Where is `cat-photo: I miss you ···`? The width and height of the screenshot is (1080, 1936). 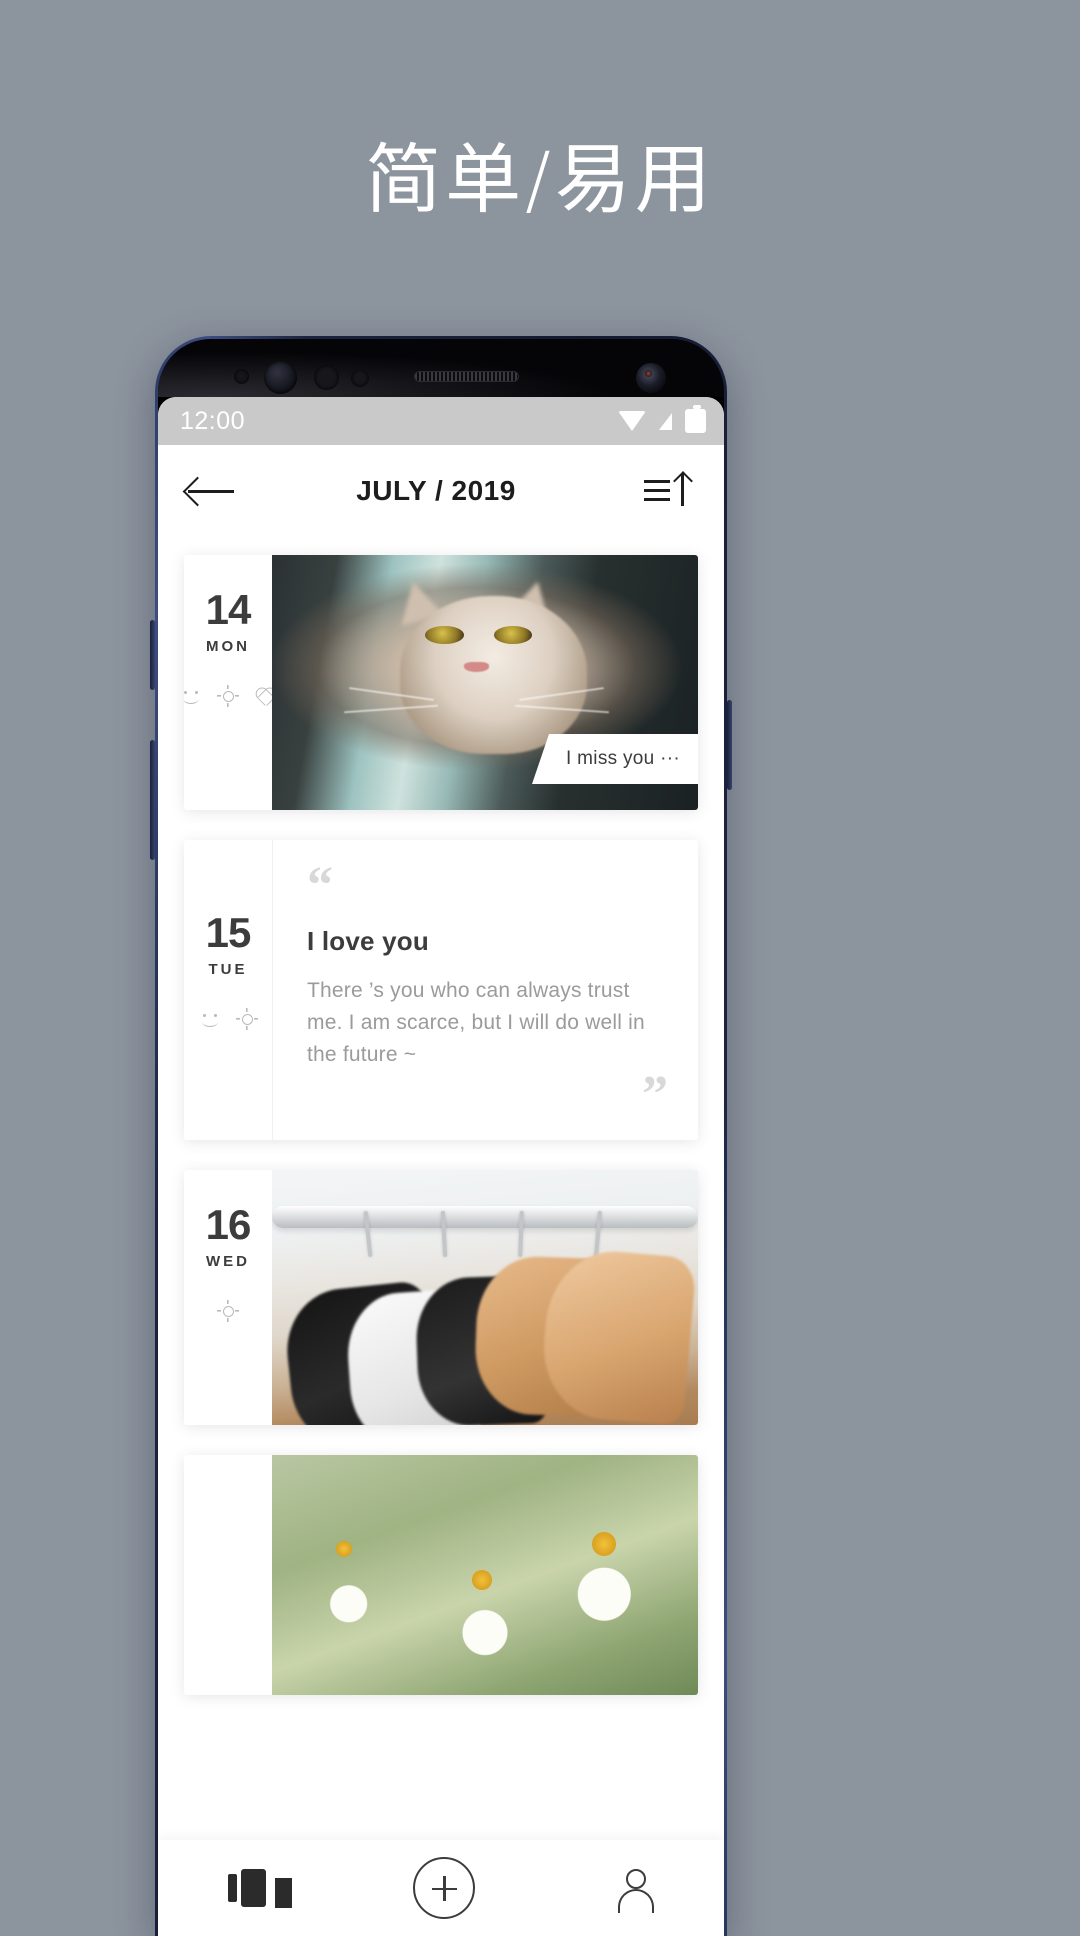
cat-photo: I miss you ··· is located at coordinates (485, 682).